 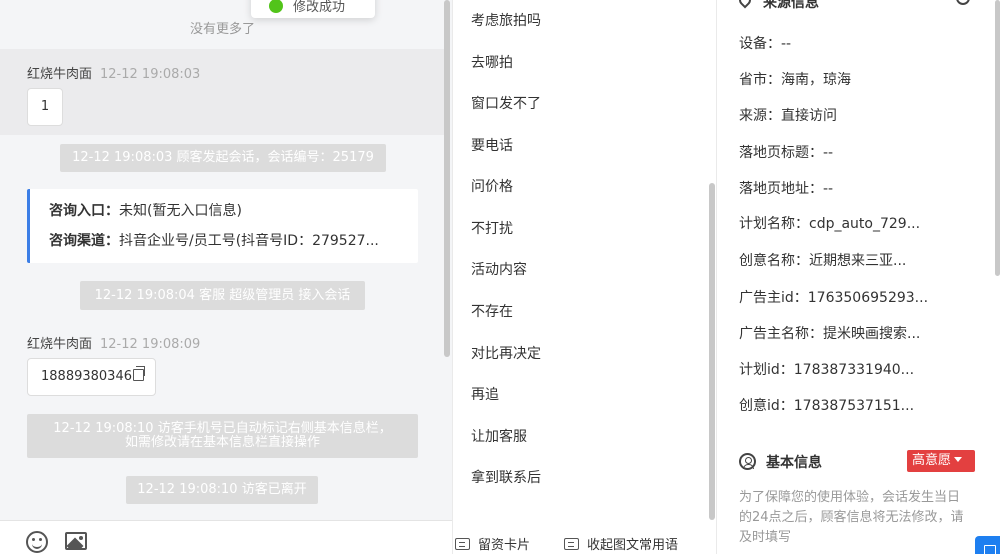 What do you see at coordinates (788, 116) in the screenshot?
I see `info-source: 来源：直接访问` at bounding box center [788, 116].